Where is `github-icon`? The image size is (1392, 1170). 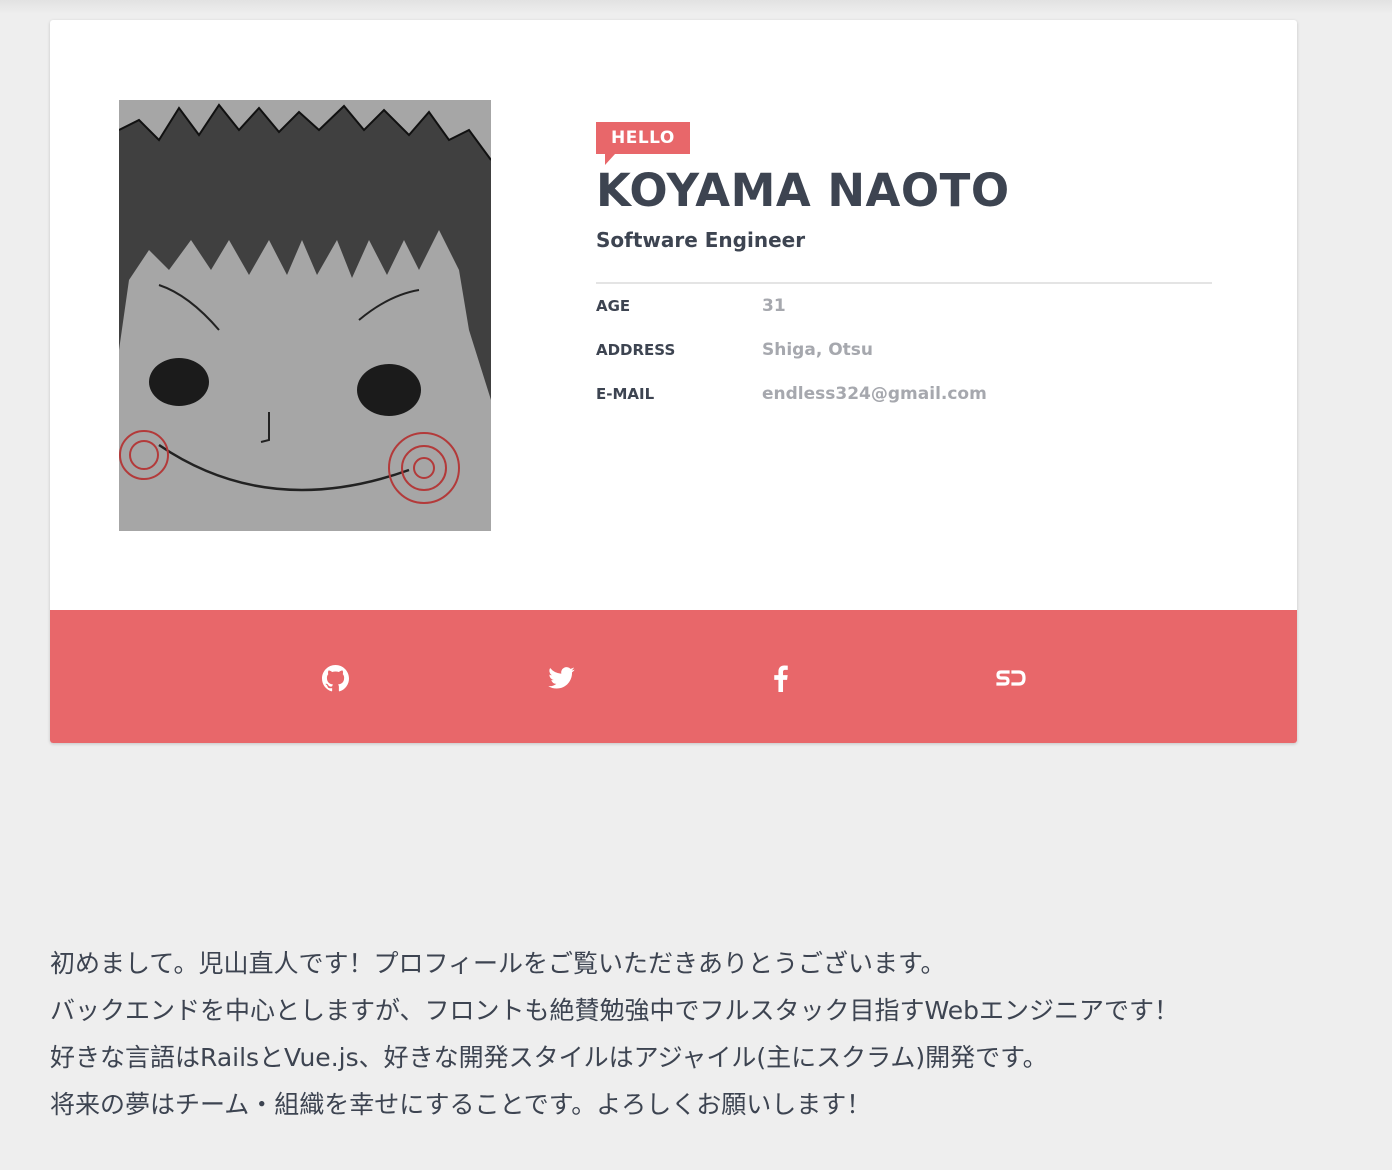 github-icon is located at coordinates (335, 677).